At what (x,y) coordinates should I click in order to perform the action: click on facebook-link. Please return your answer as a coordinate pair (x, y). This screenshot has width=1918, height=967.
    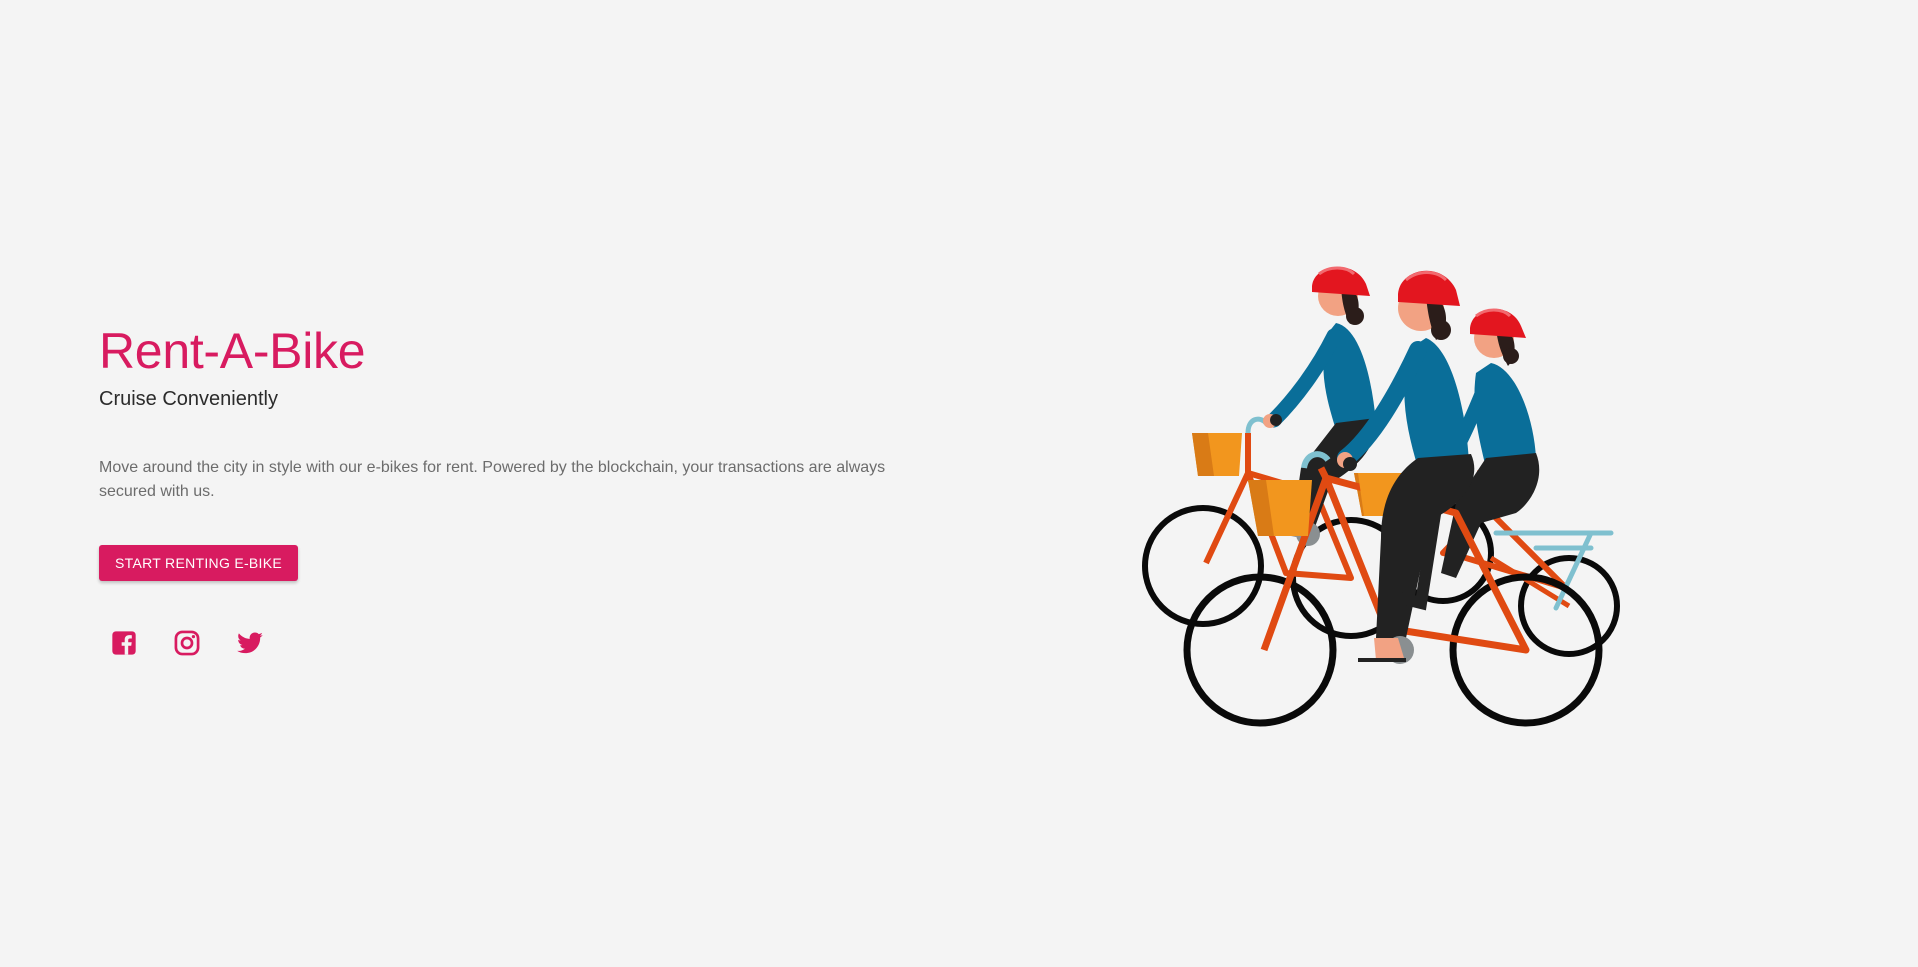
    Looking at the image, I should click on (124, 643).